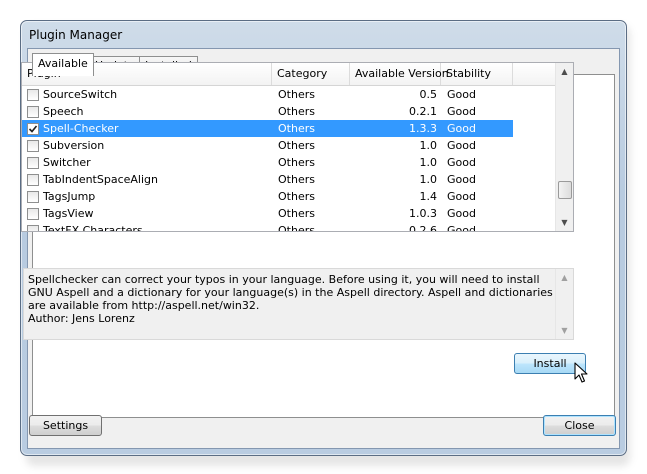  Describe the element at coordinates (428, 94) in the screenshot. I see `plugin-version: 0.5` at that location.